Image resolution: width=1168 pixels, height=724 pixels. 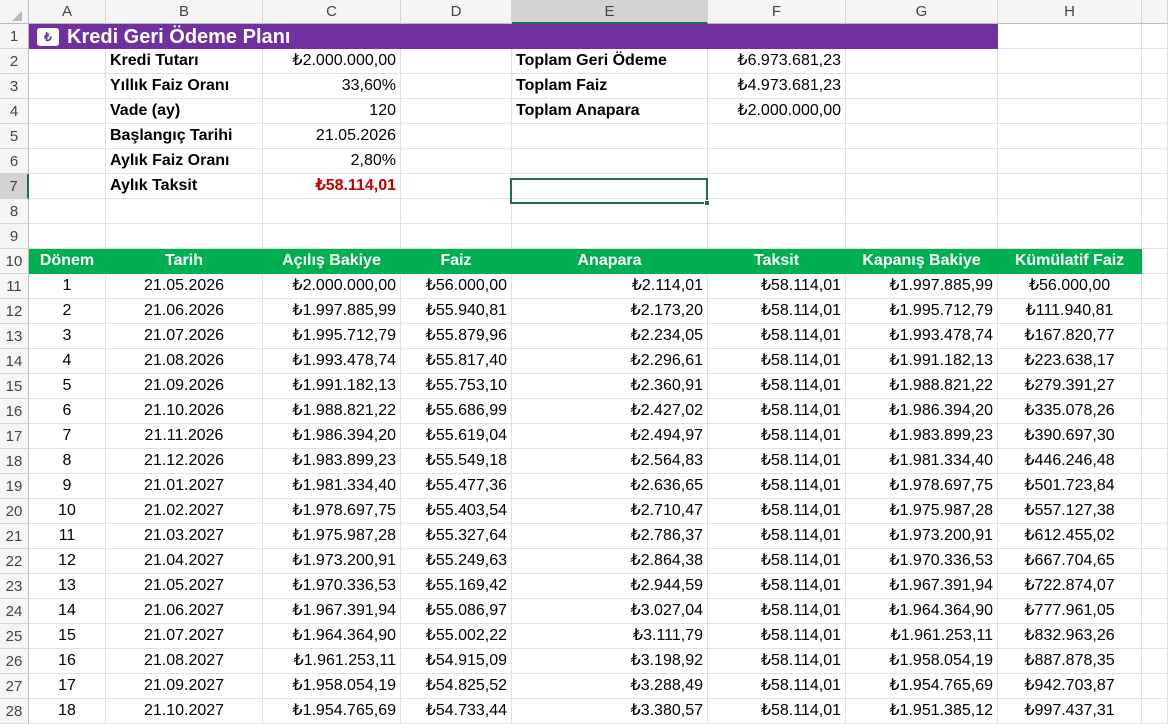 What do you see at coordinates (456, 561) in the screenshot?
I see `table-cell: ₺55.249,63` at bounding box center [456, 561].